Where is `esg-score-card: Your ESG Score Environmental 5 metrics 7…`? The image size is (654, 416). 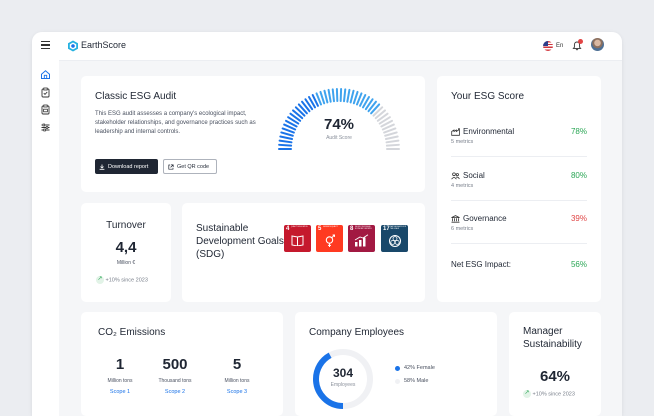 esg-score-card: Your ESG Score Environmental 5 metrics 7… is located at coordinates (519, 189).